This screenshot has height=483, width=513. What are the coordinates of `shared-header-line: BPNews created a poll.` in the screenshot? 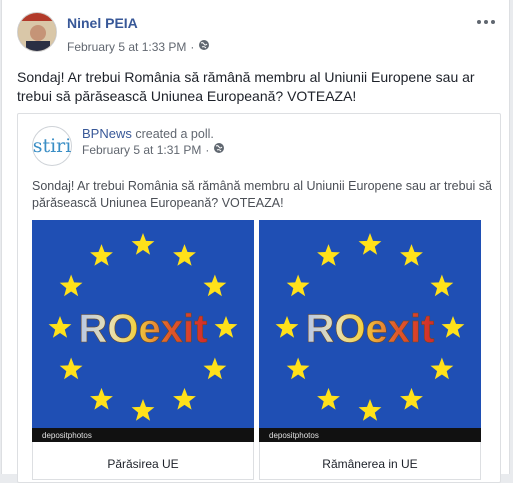 It's located at (148, 133).